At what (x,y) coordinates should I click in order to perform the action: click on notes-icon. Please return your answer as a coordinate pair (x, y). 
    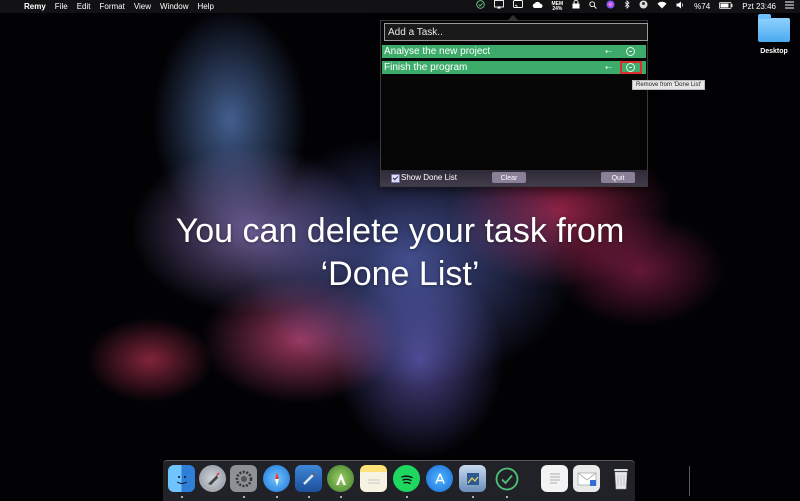
    Looking at the image, I should click on (373, 478).